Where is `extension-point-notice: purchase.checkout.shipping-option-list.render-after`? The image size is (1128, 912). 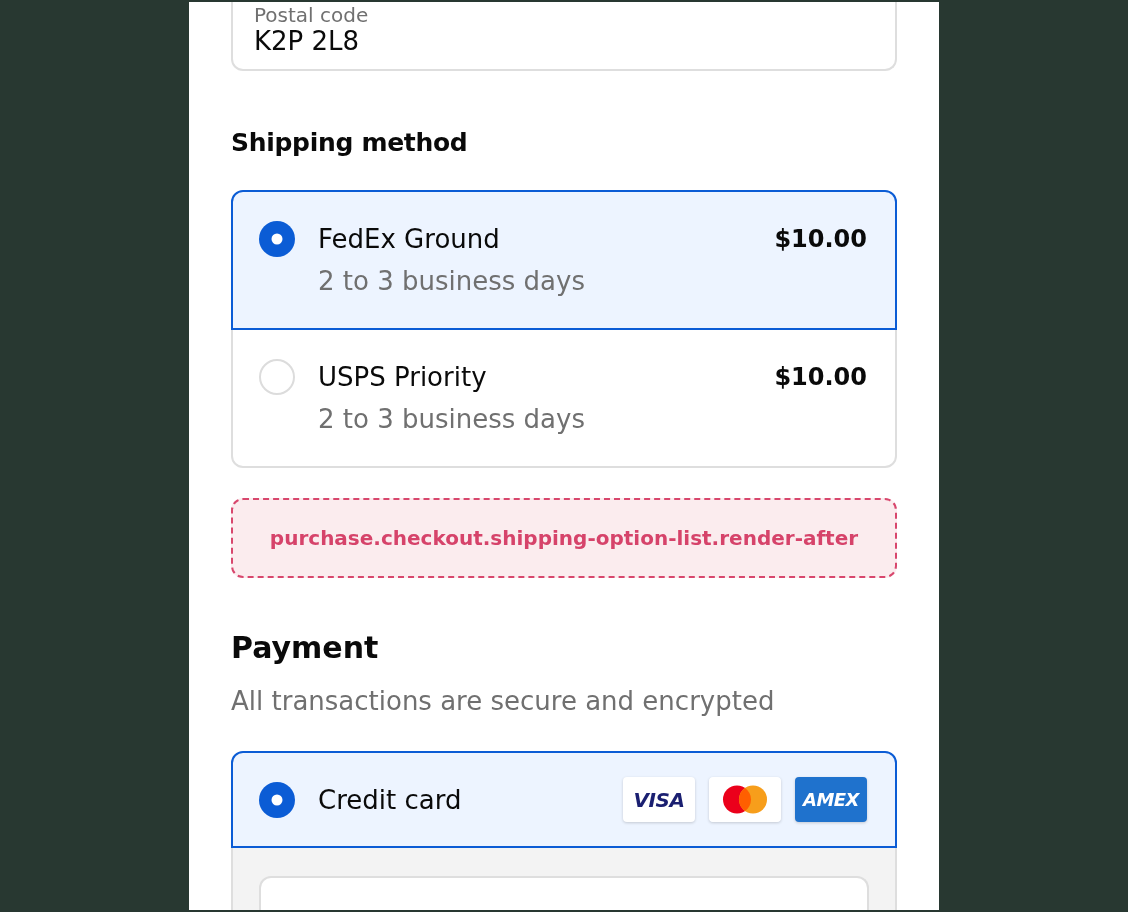
extension-point-notice: purchase.checkout.shipping-option-list.render-after is located at coordinates (564, 538).